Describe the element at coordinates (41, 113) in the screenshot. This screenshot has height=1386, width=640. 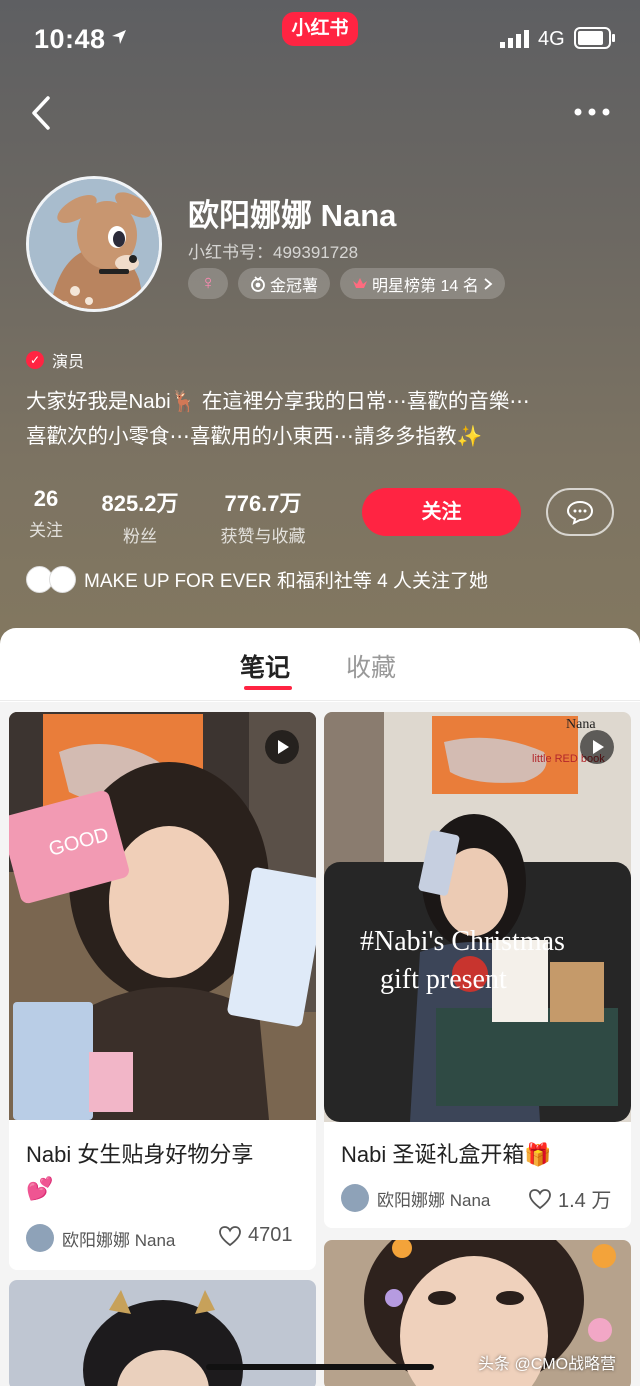
I see `back-chevron-icon` at that location.